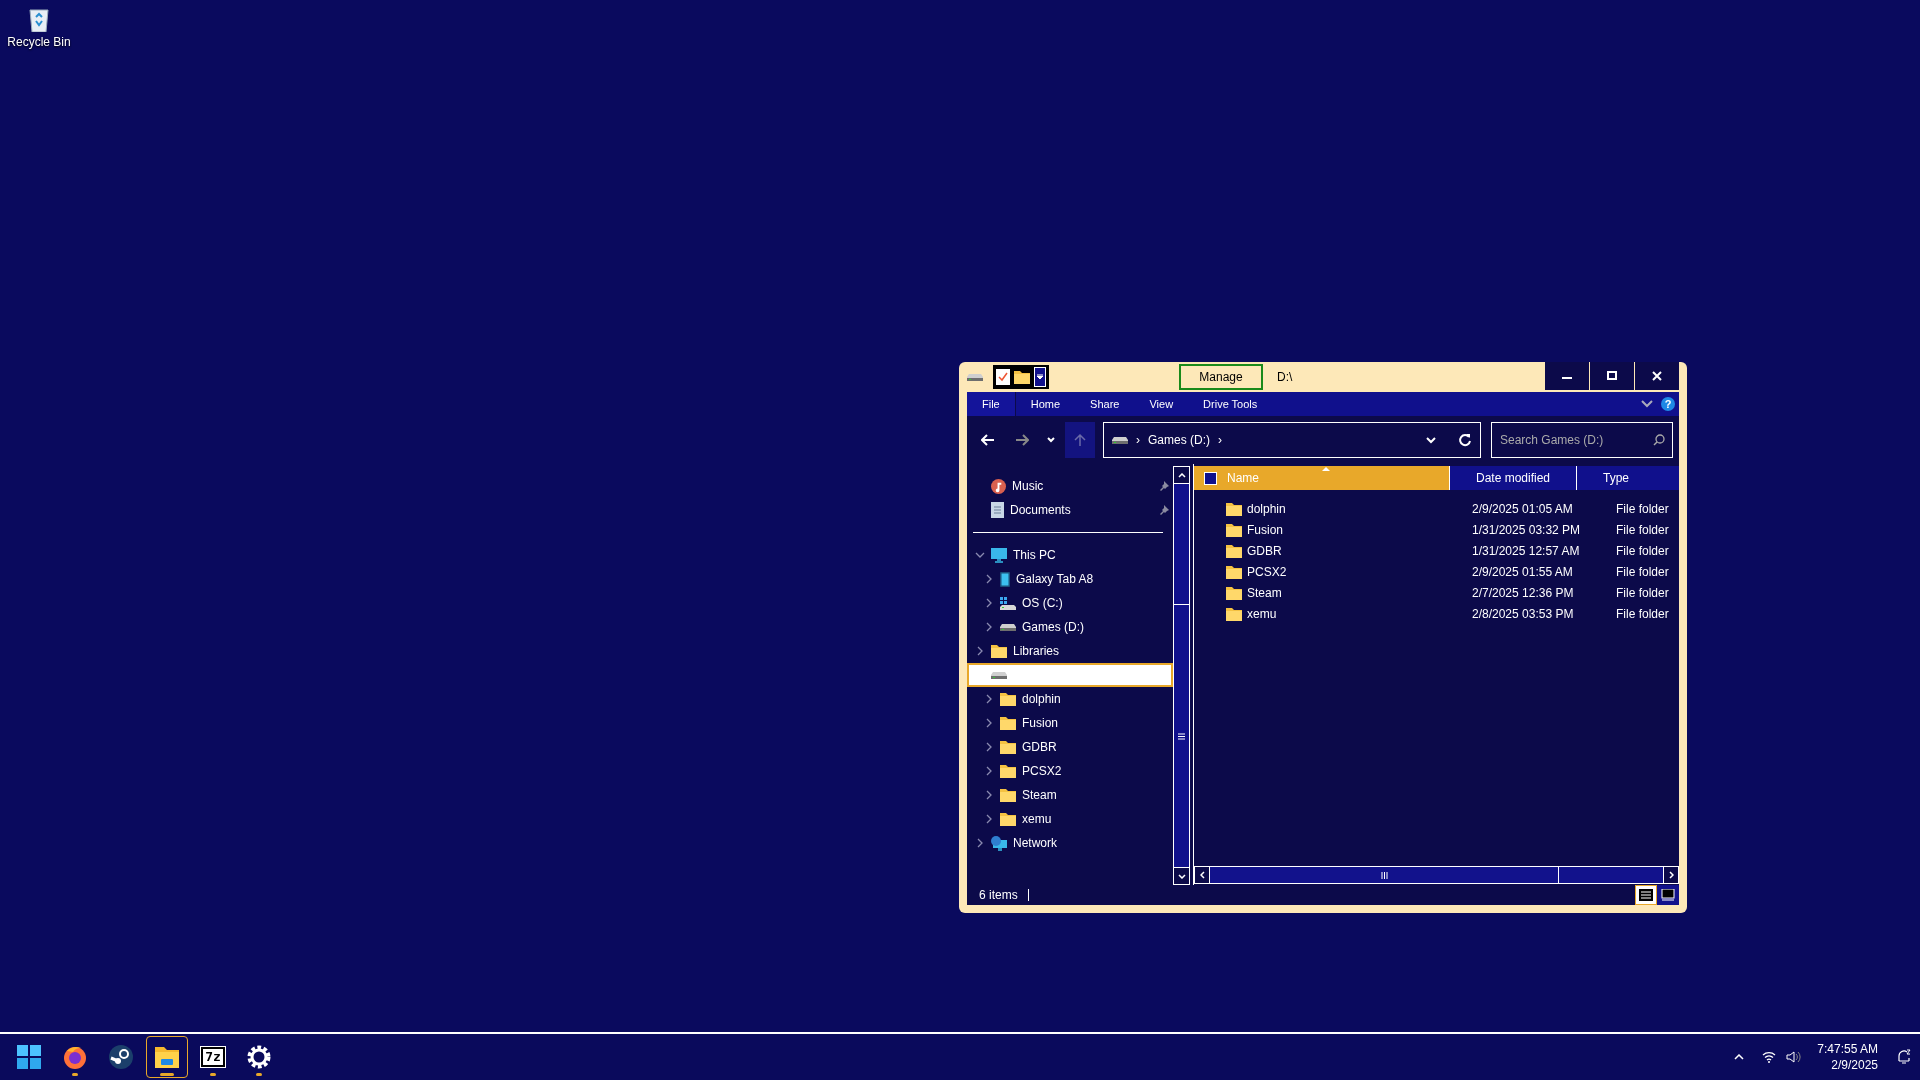 The width and height of the screenshot is (1920, 1080). What do you see at coordinates (1668, 895) in the screenshot?
I see `large-icons-view-button` at bounding box center [1668, 895].